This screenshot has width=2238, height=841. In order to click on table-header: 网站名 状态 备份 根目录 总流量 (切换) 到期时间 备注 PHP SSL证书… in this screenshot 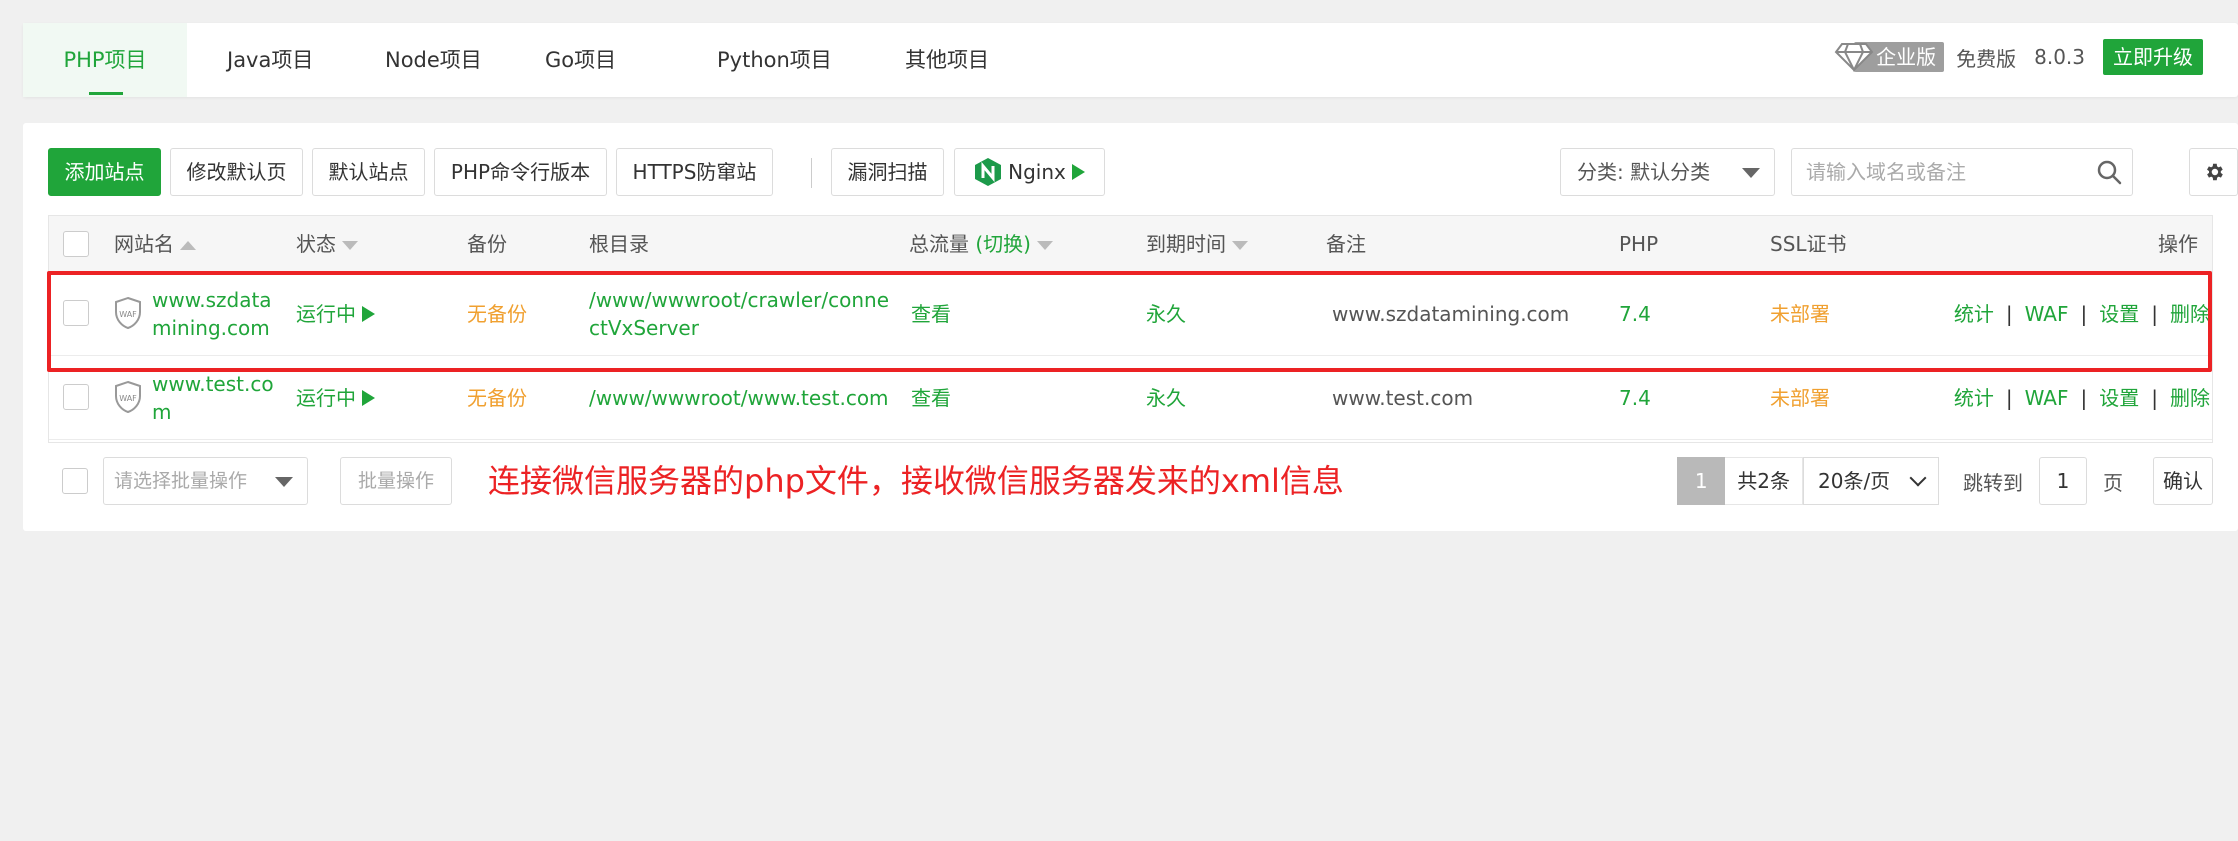, I will do `click(1130, 244)`.